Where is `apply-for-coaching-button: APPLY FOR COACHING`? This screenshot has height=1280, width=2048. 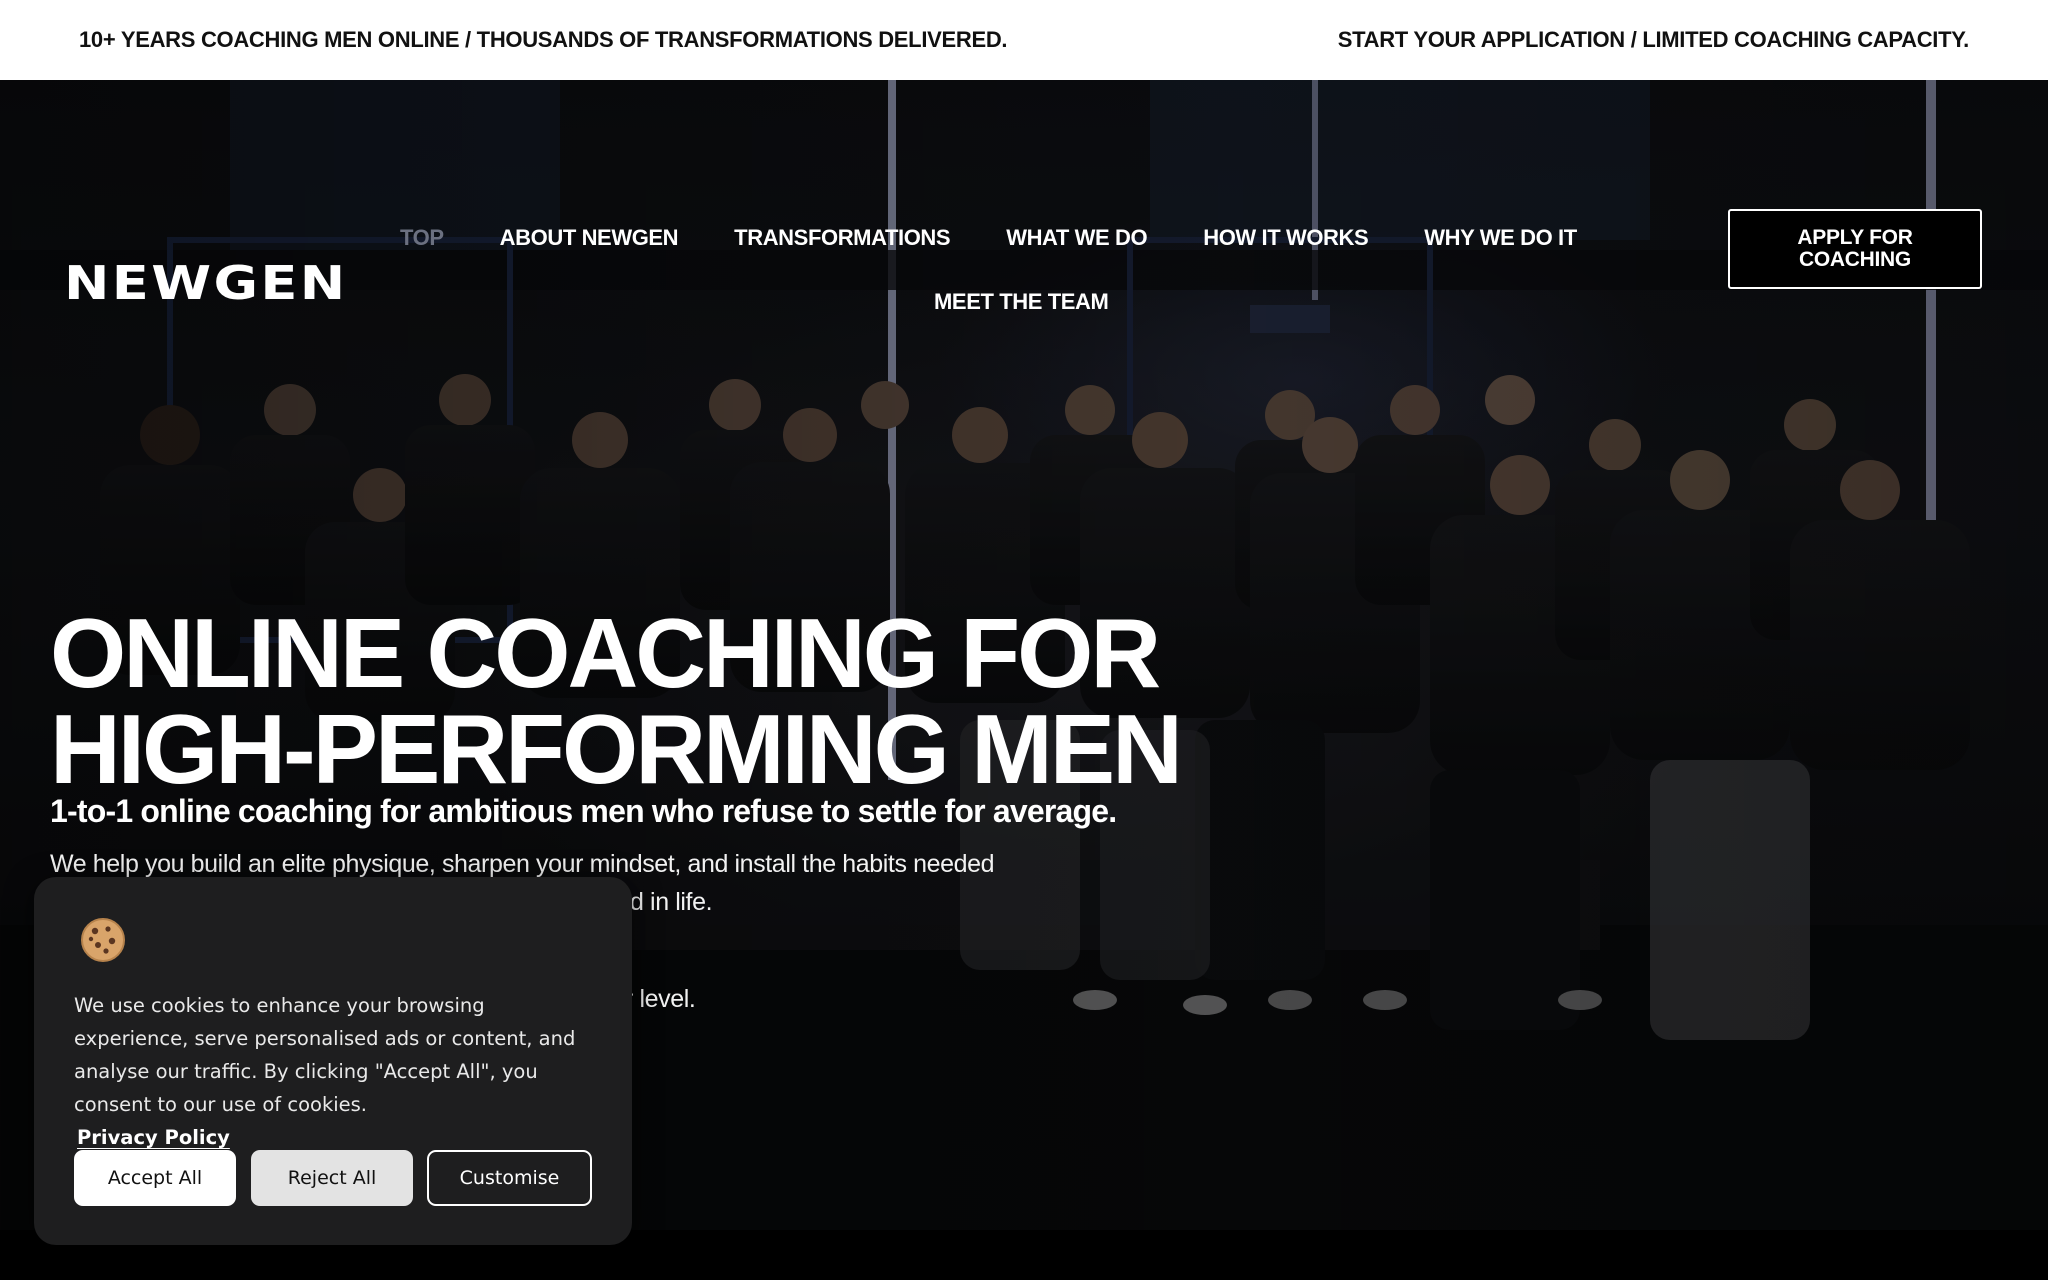
apply-for-coaching-button: APPLY FOR COACHING is located at coordinates (1855, 249).